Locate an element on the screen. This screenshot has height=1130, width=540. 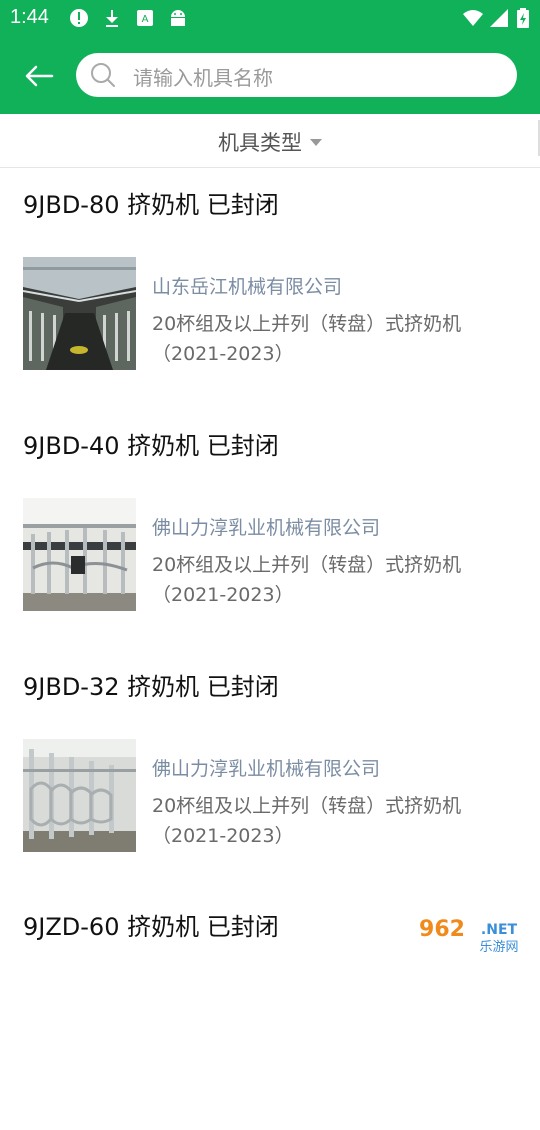
search-placeholder: 请输入机具名称 is located at coordinates (203, 78).